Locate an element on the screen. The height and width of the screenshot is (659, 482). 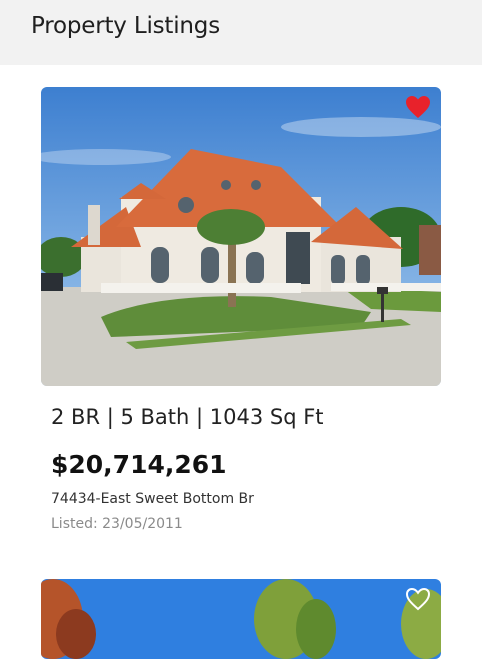
listing-date: Listed: 23/05/2011 is located at coordinates (117, 524).